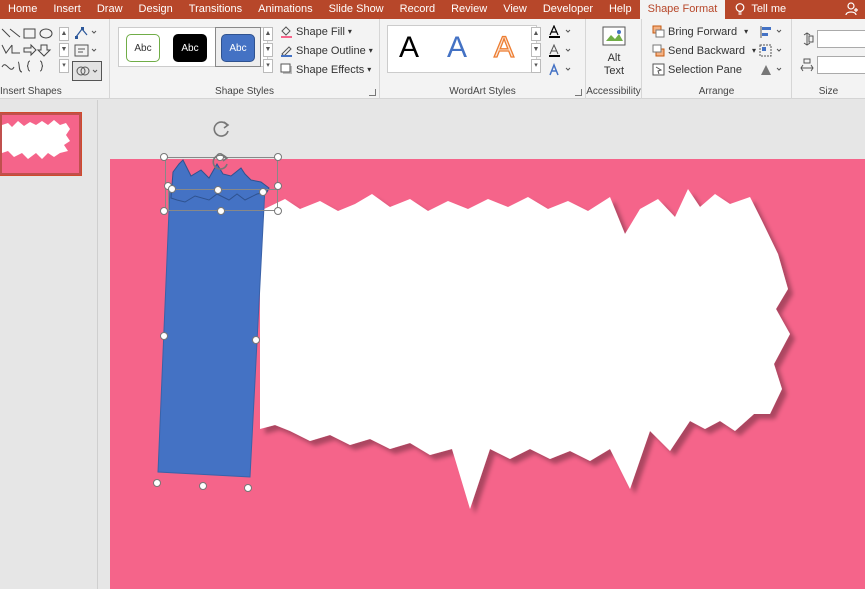 The height and width of the screenshot is (589, 865). Describe the element at coordinates (286, 51) in the screenshot. I see `pencil-icon` at that location.